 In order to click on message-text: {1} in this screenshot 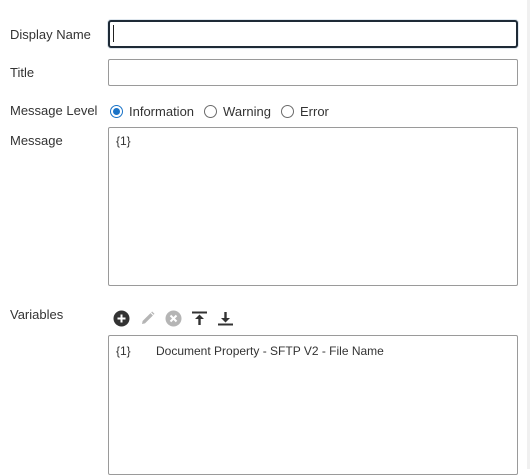, I will do `click(123, 141)`.